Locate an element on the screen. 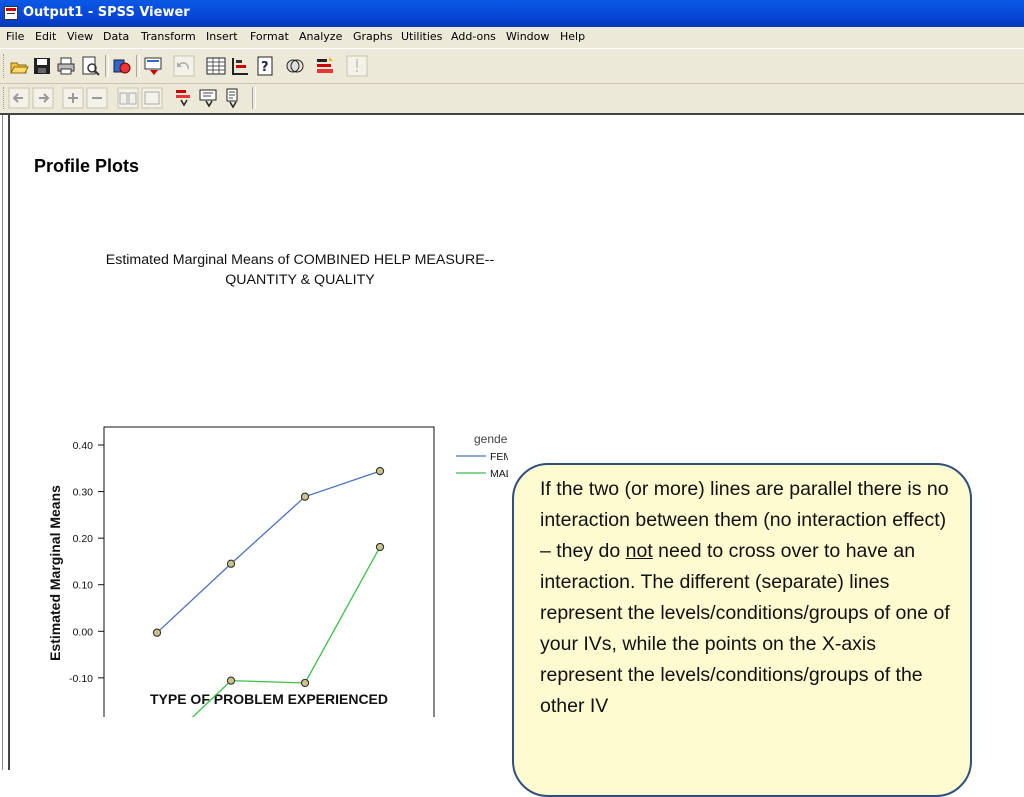  y-tick-label: 0.20 is located at coordinates (83, 539).